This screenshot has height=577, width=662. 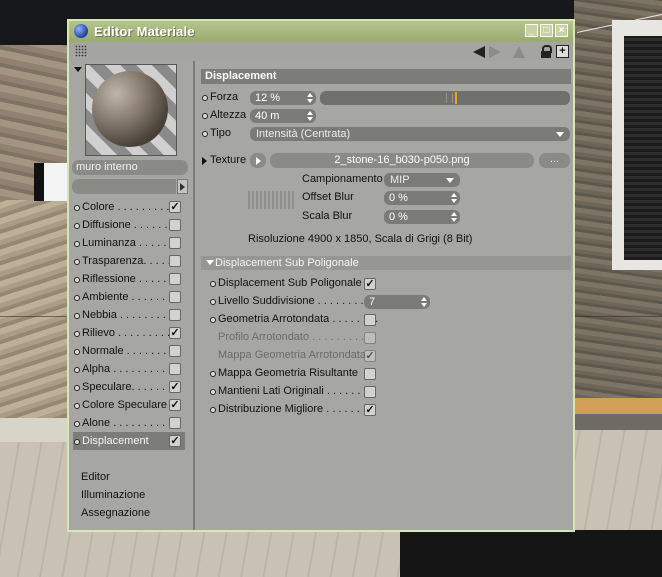 What do you see at coordinates (386, 263) in the screenshot?
I see `subpoly-section-header: Displacement Sub Poligonale` at bounding box center [386, 263].